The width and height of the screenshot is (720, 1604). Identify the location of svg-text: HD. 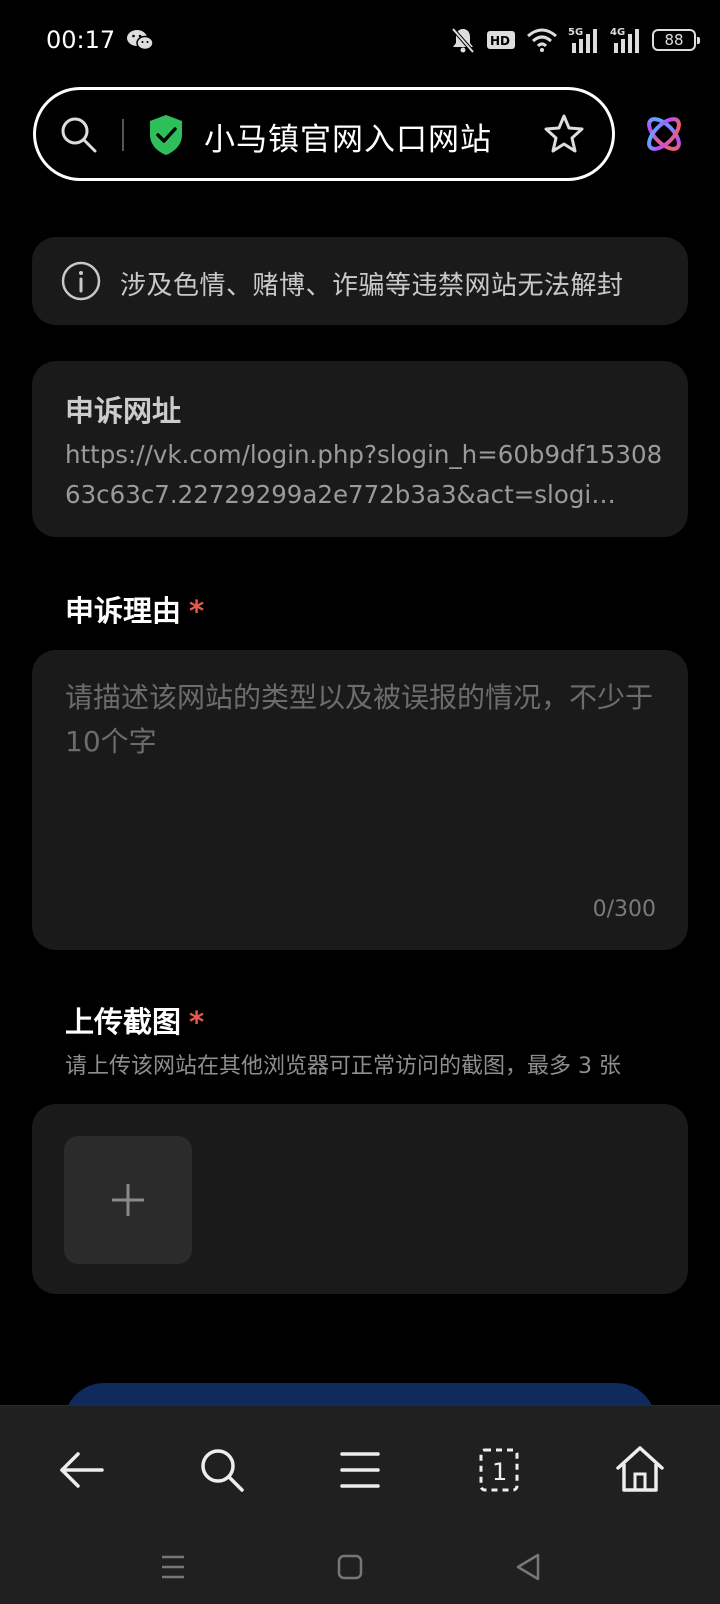
(500, 41).